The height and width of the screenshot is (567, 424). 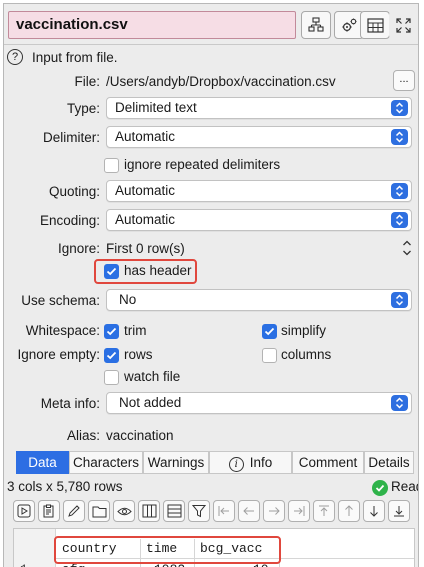 I want to click on meta-info-label: Meta info:, so click(x=70, y=403).